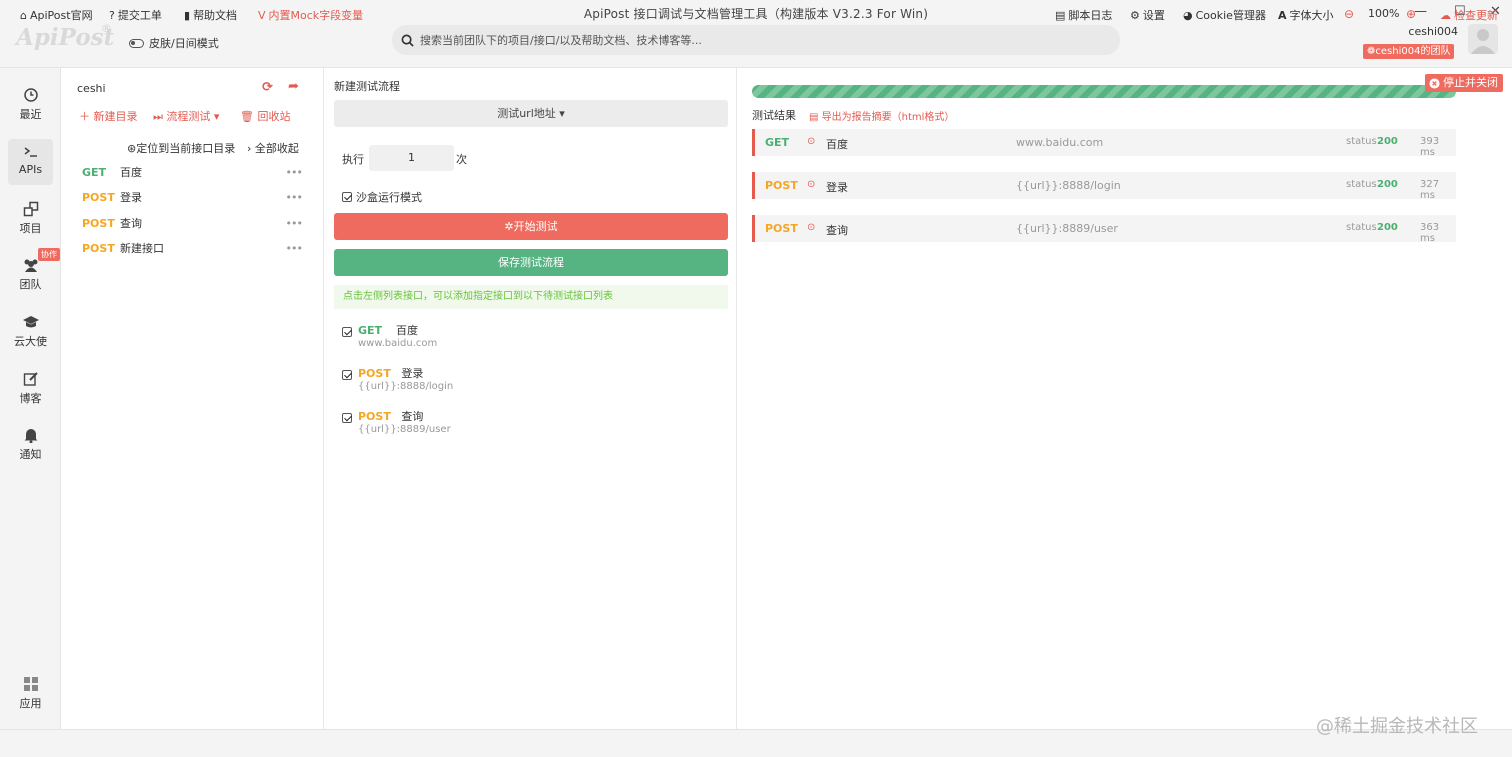 The width and height of the screenshot is (1512, 757). Describe the element at coordinates (131, 172) in the screenshot. I see `api-name: 百度` at that location.